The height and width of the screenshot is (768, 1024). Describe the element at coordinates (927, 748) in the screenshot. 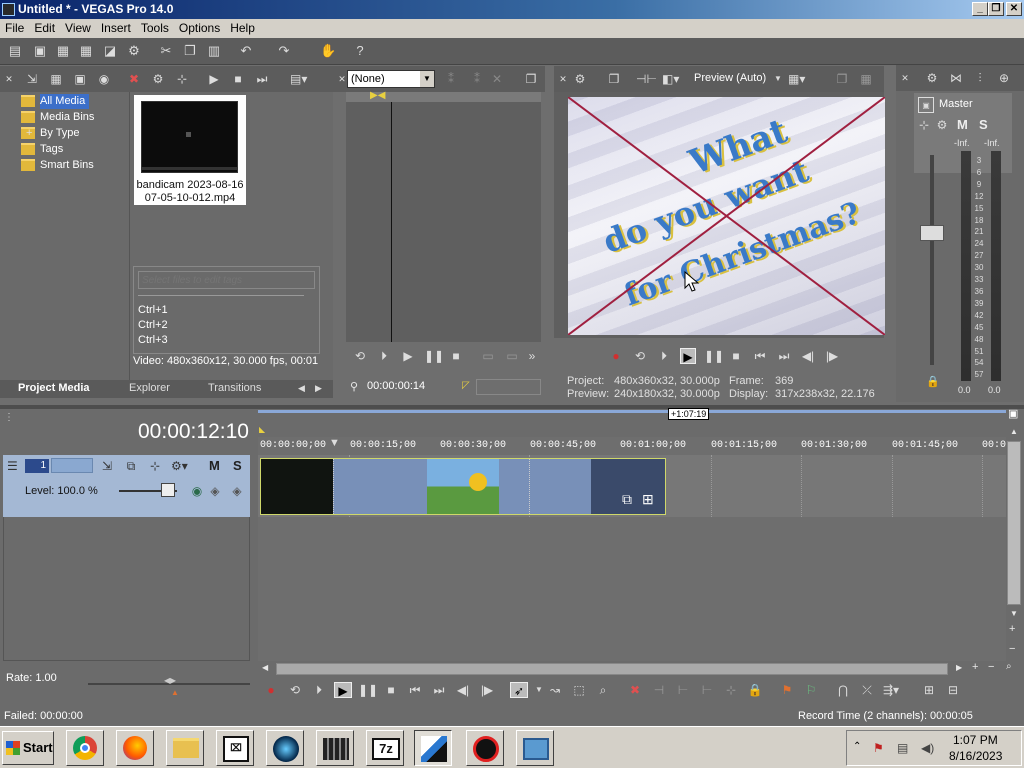

I see `tray-volume-icon: ◀)` at that location.